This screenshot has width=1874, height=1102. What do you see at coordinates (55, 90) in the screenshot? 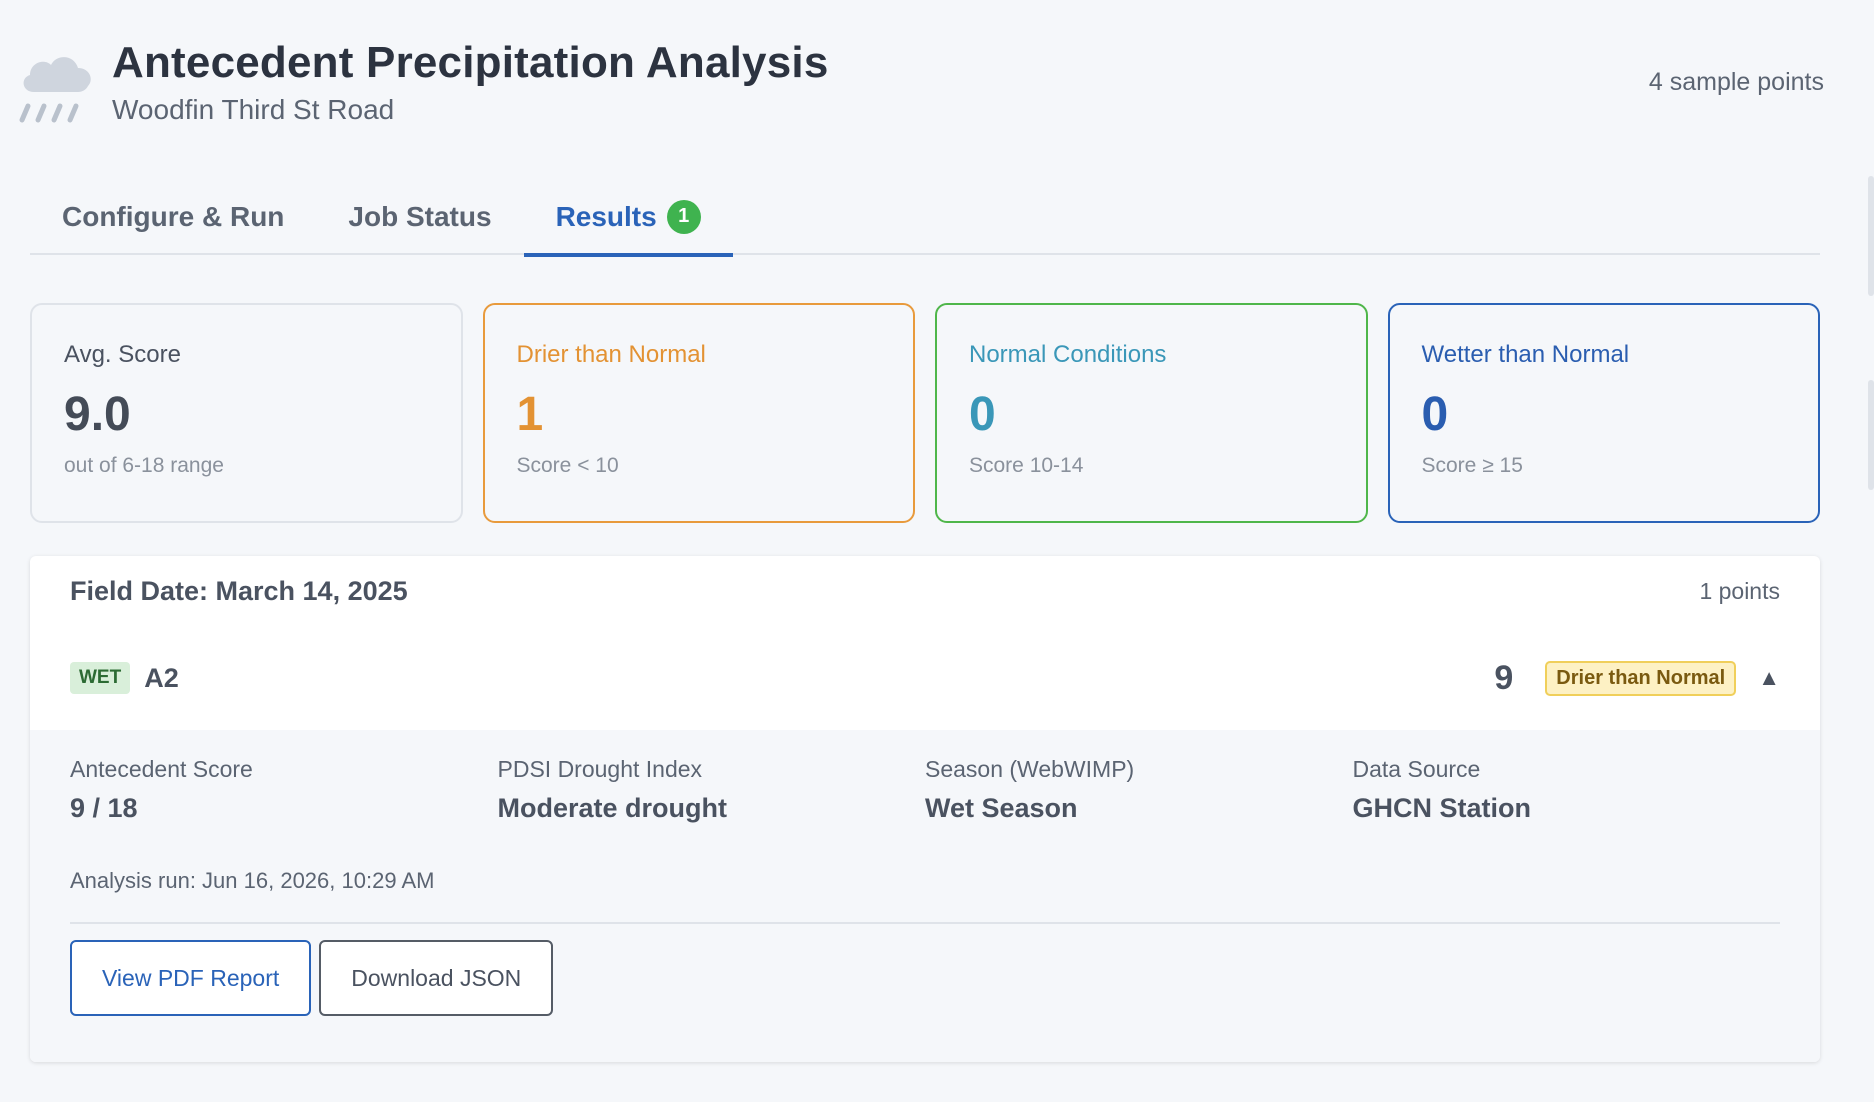
I see `cloud-rain-icon` at bounding box center [55, 90].